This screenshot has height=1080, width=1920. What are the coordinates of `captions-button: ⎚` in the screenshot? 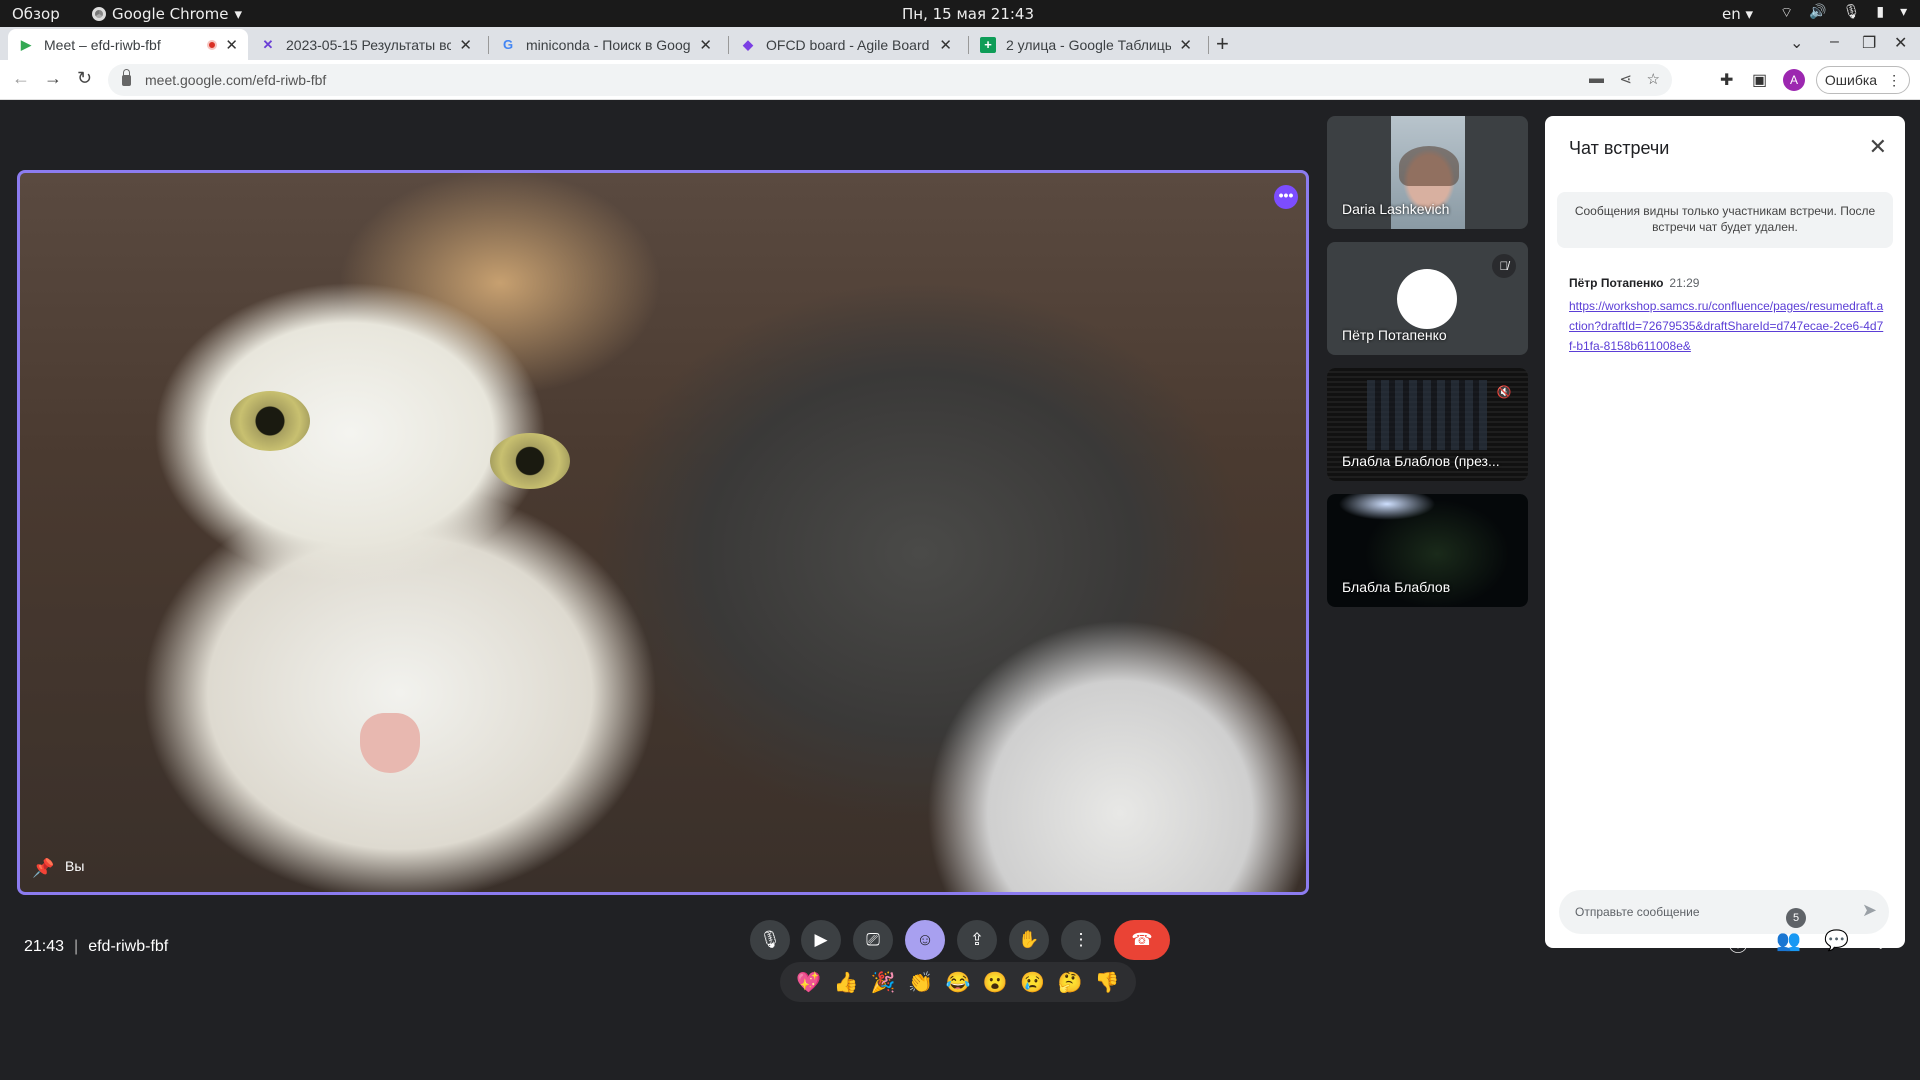 It's located at (873, 940).